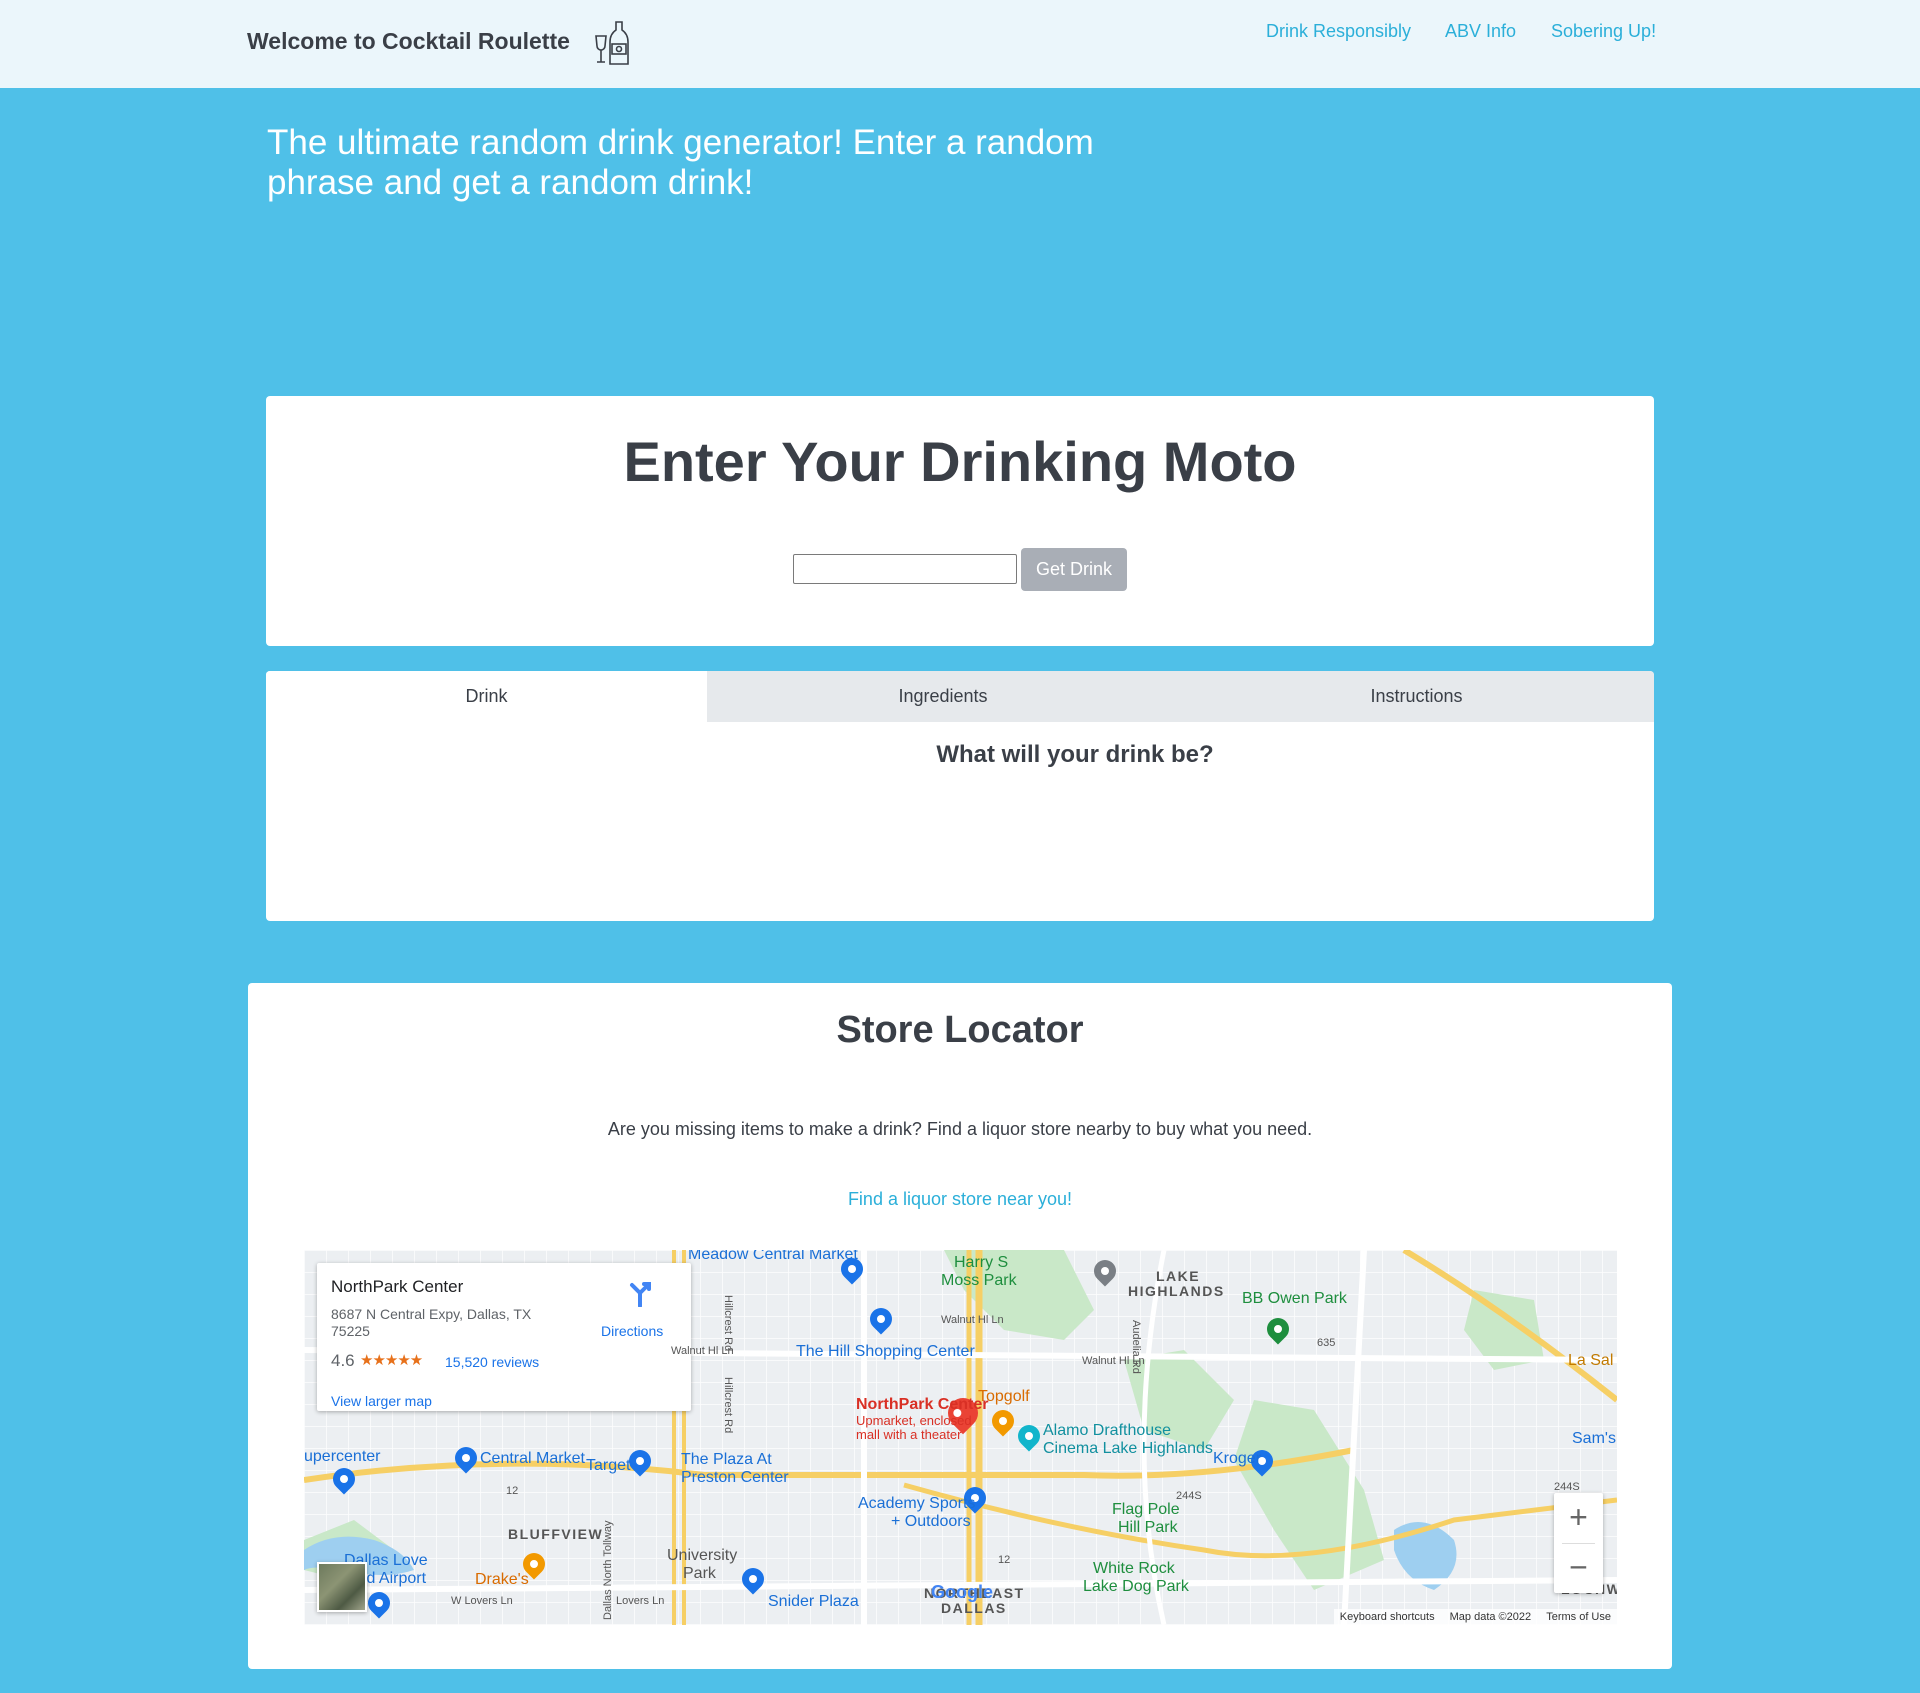  Describe the element at coordinates (486, 696) in the screenshot. I see `tab-drink: Drink` at that location.